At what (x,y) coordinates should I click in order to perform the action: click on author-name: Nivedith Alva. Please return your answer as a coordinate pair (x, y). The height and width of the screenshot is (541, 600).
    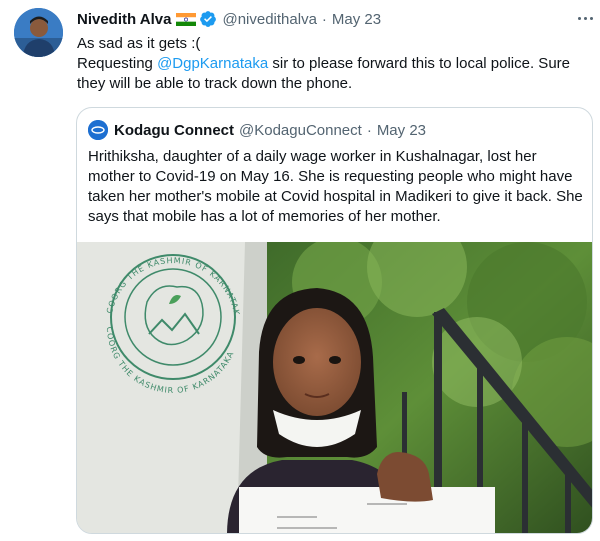
    Looking at the image, I should click on (124, 19).